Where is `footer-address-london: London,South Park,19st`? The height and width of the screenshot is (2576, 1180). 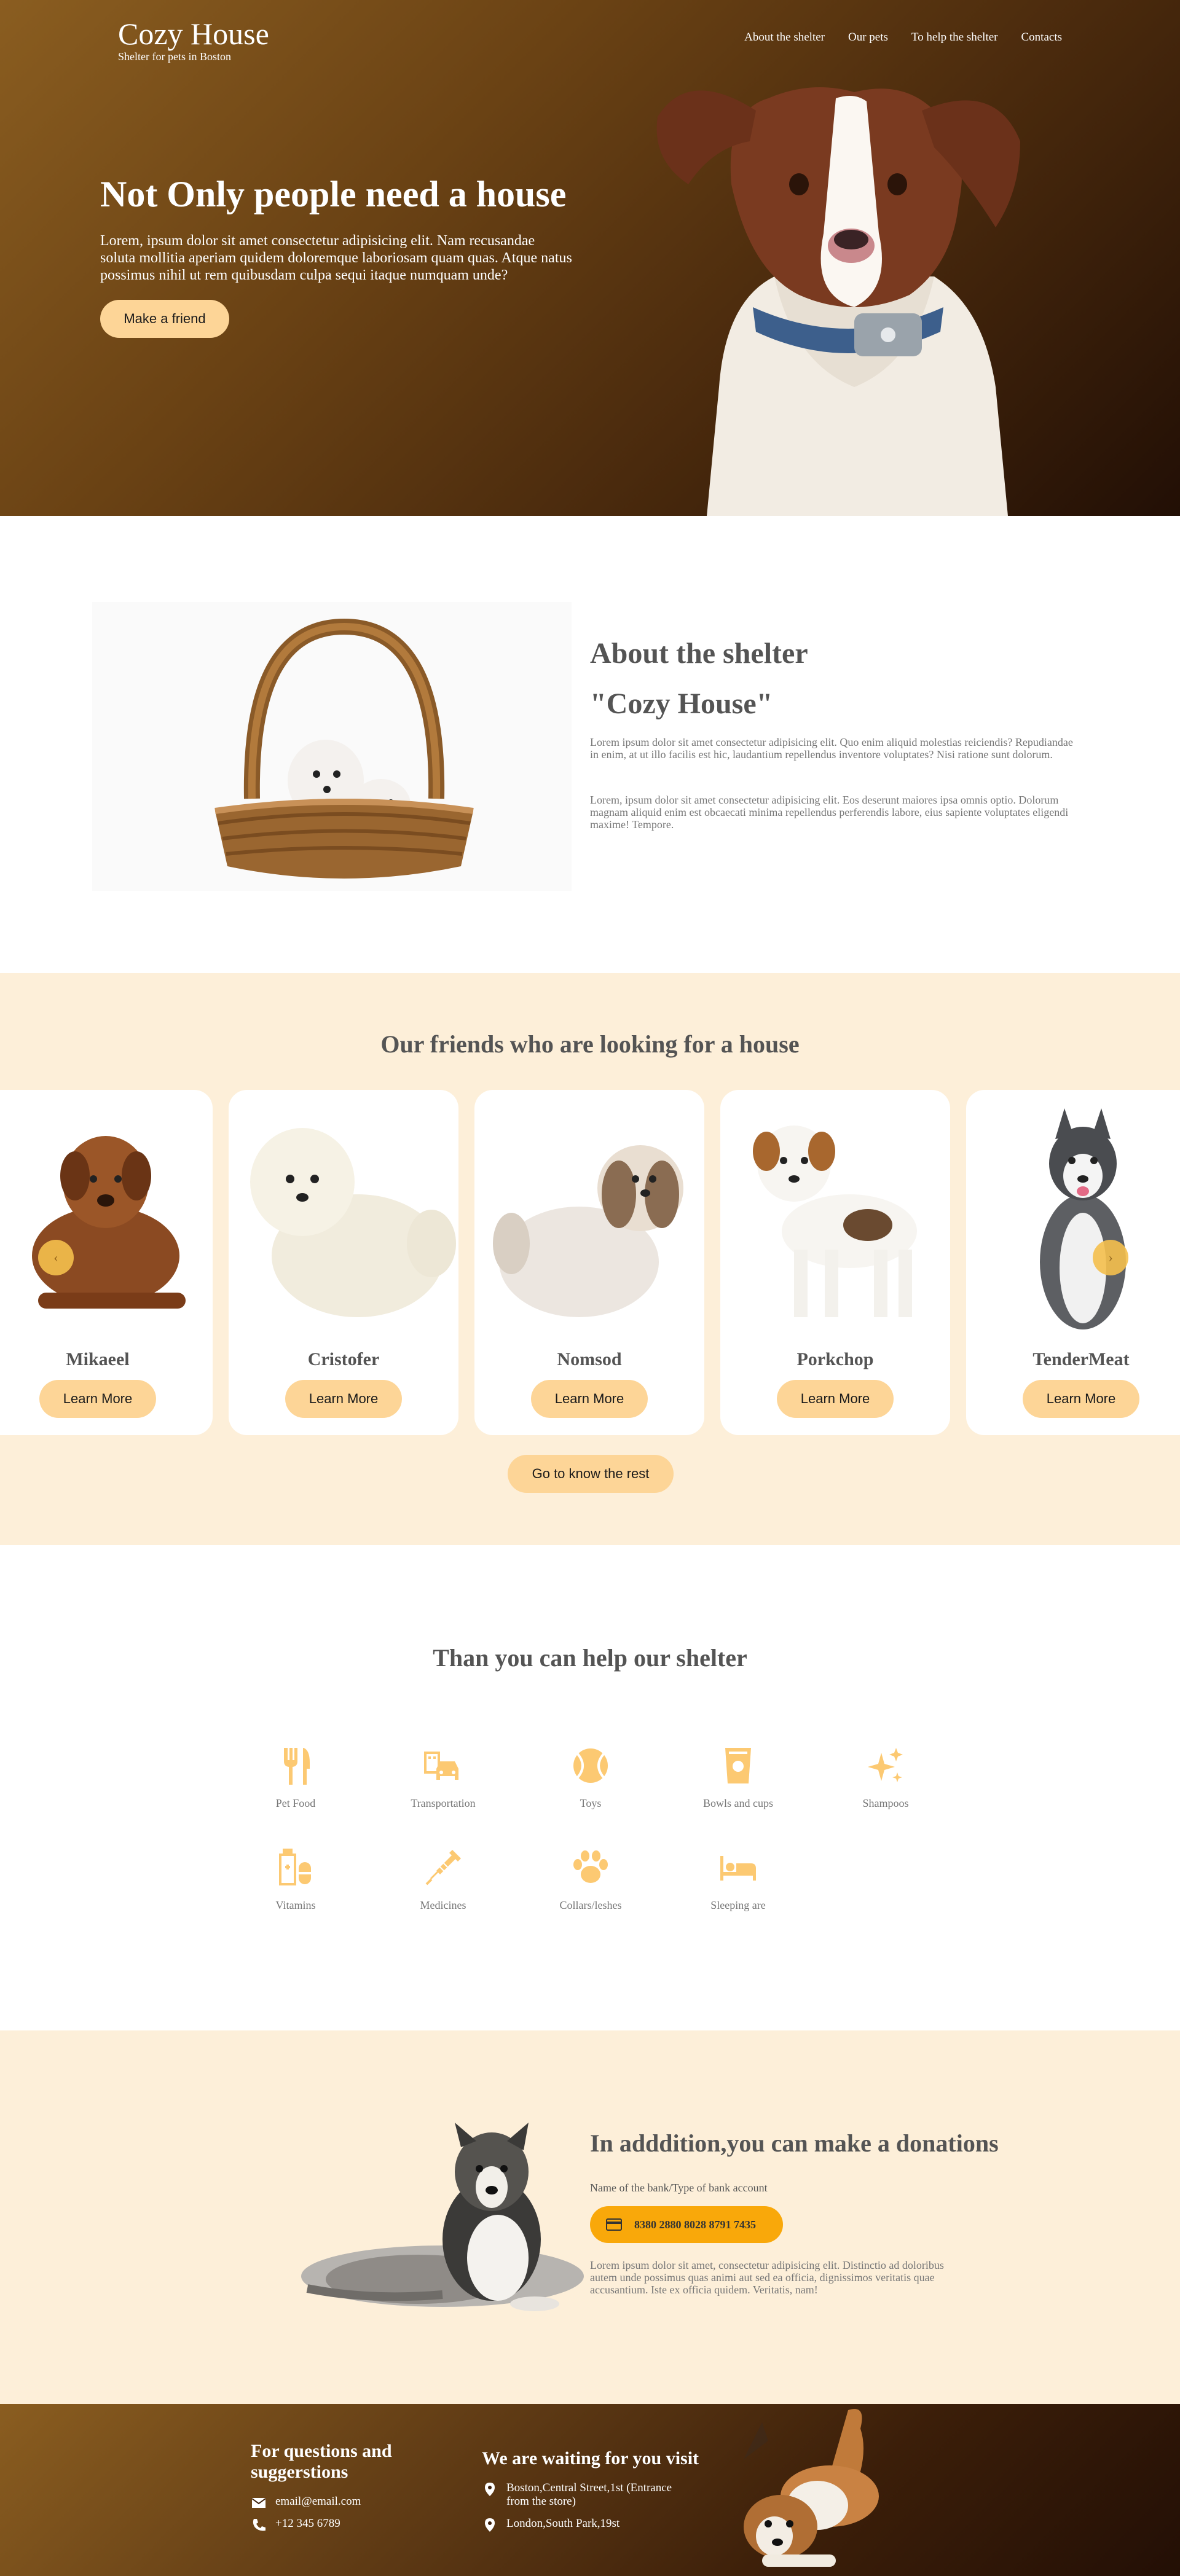
footer-address-london: London,South Park,19st is located at coordinates (551, 2525).